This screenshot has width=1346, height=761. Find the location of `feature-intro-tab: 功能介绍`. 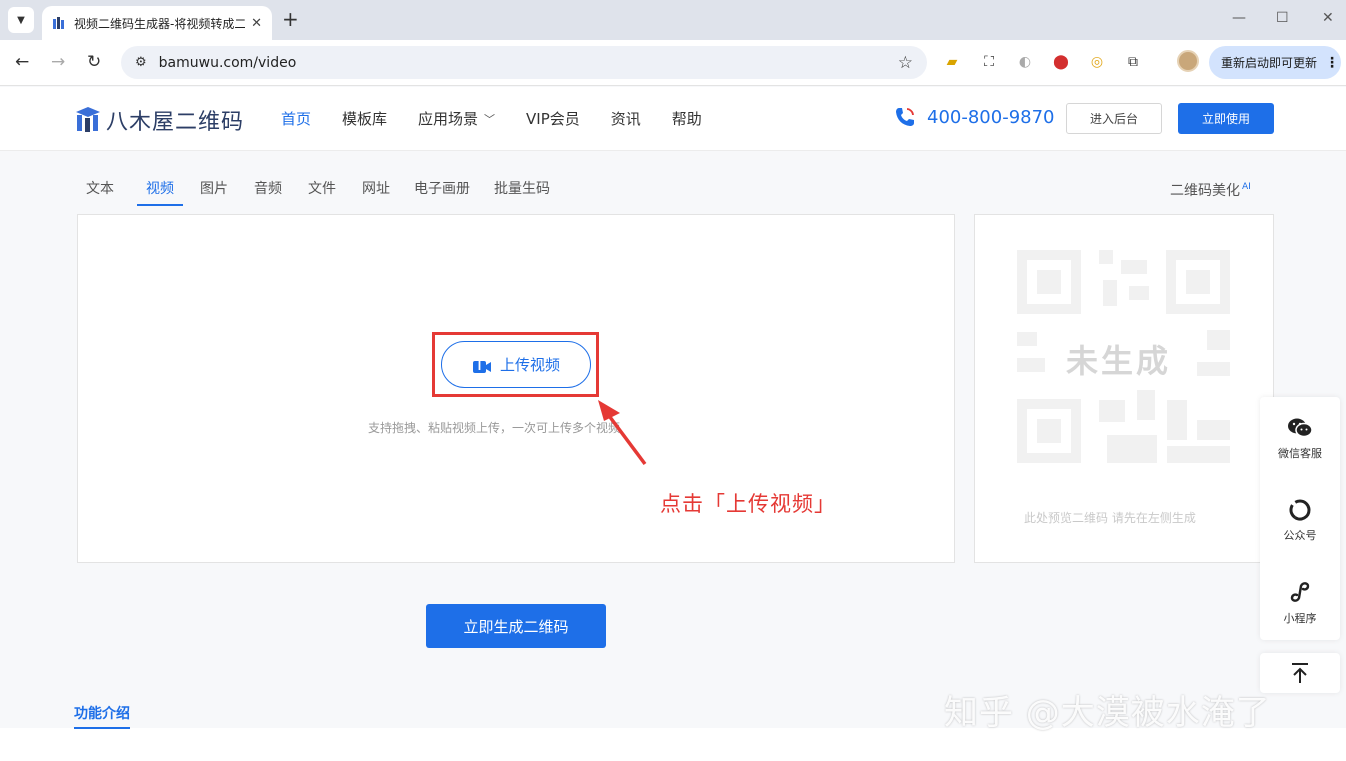

feature-intro-tab: 功能介绍 is located at coordinates (102, 716).